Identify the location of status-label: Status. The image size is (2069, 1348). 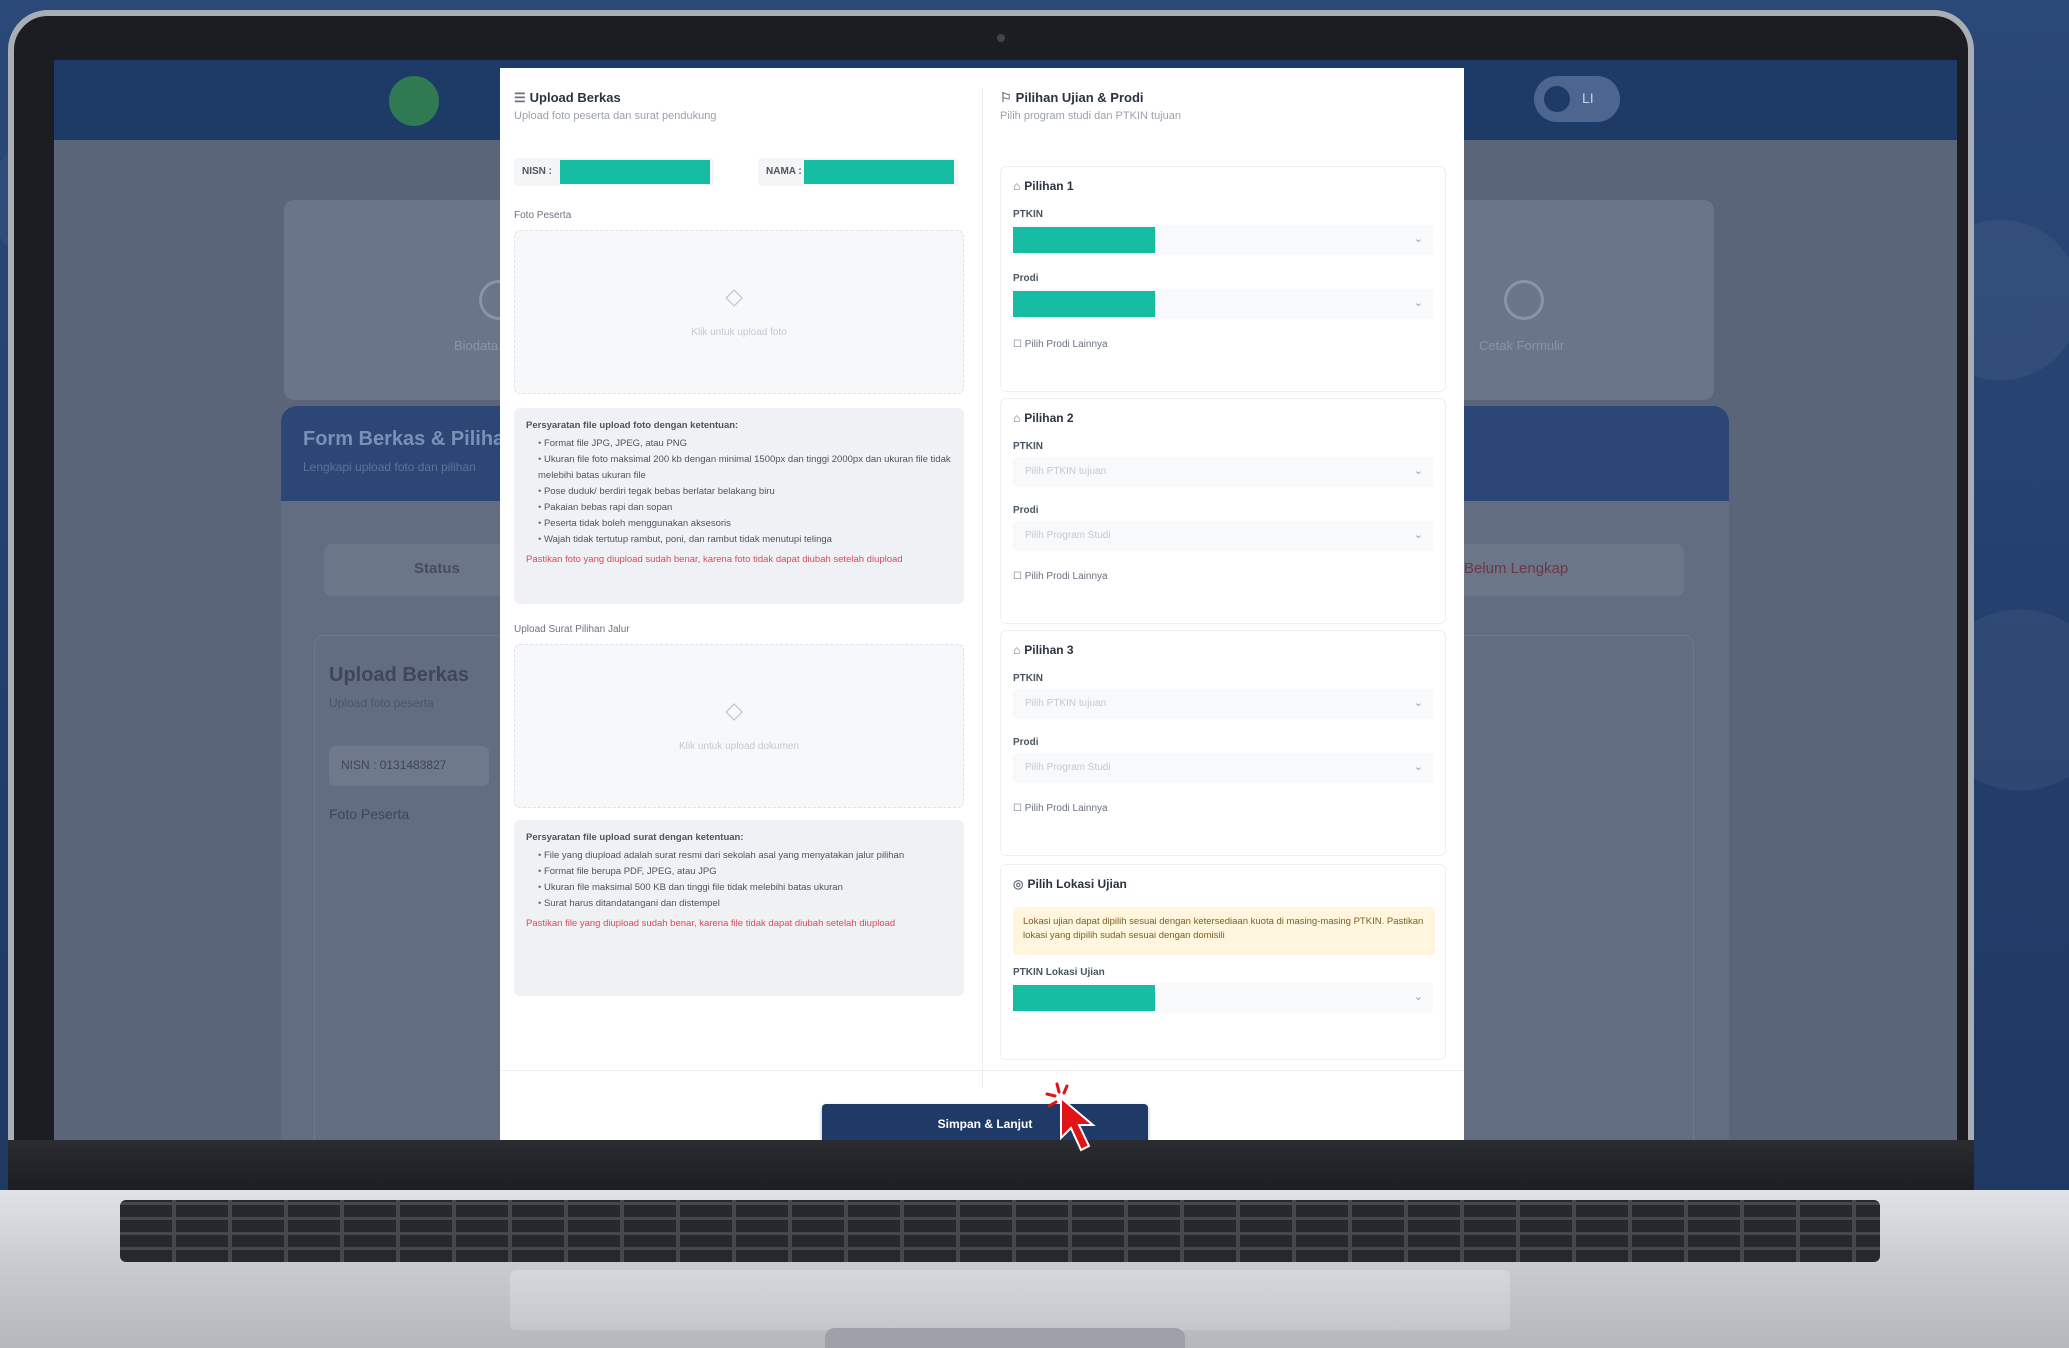
(437, 568).